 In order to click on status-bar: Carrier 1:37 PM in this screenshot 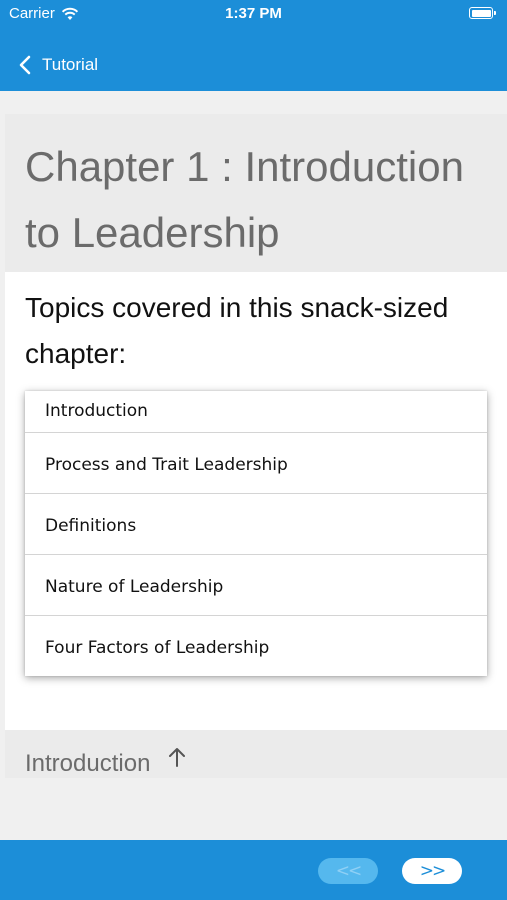, I will do `click(253, 14)`.